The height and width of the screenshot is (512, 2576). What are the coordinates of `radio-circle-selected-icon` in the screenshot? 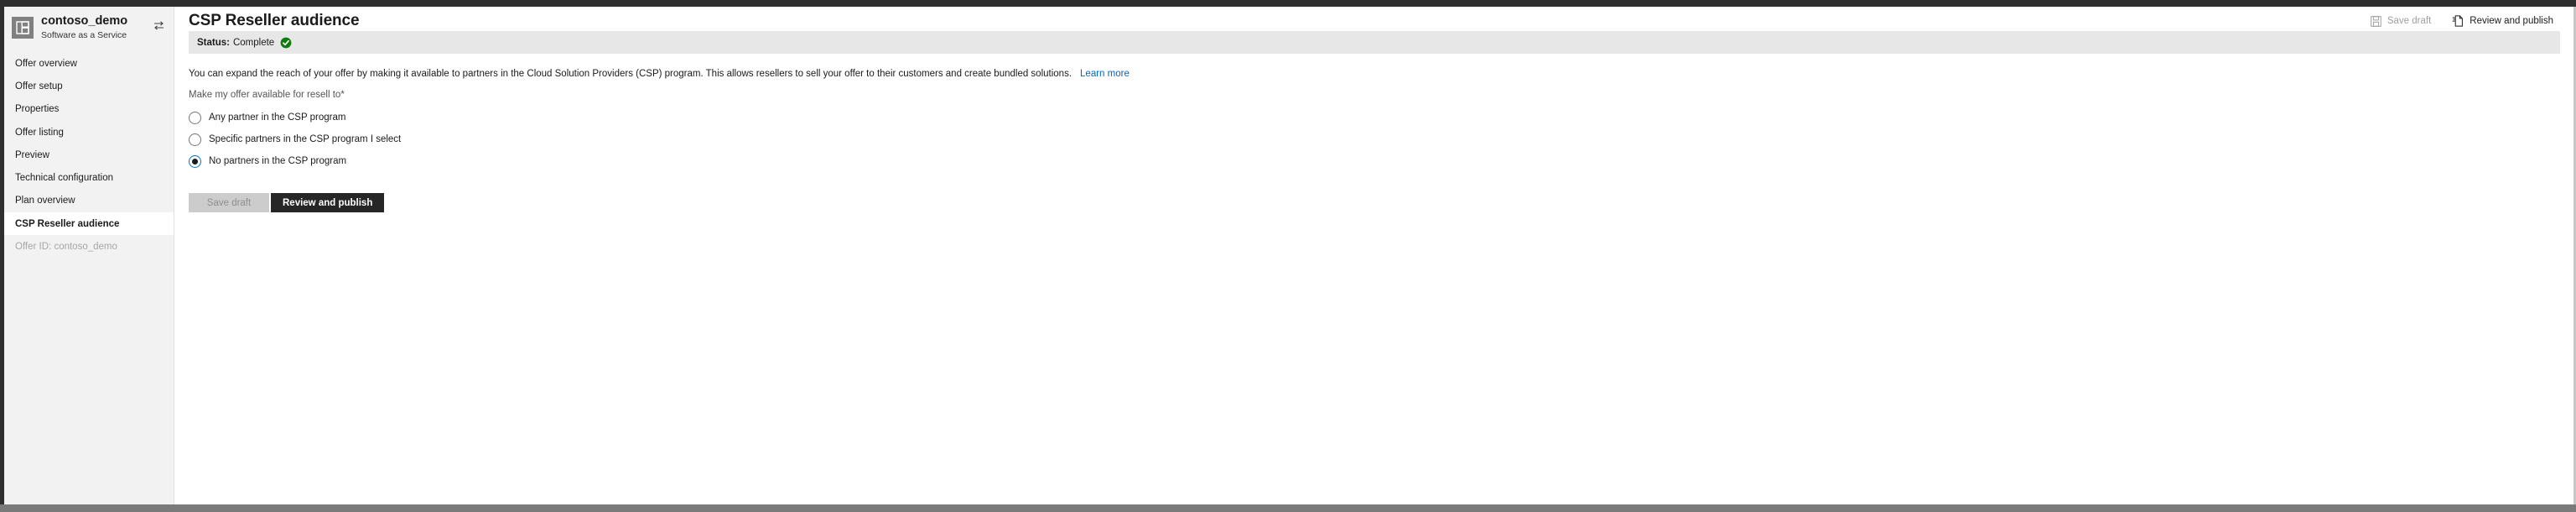 It's located at (195, 161).